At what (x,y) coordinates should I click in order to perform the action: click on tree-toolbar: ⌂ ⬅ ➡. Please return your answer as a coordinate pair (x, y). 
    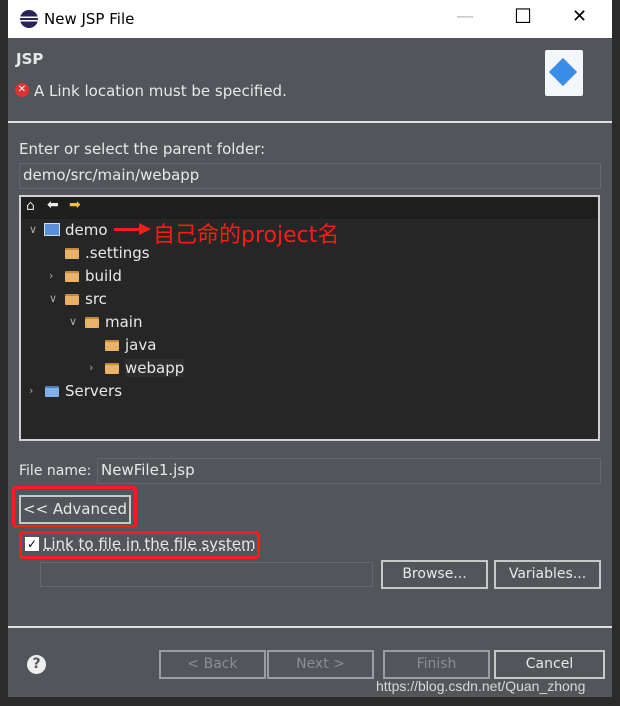
    Looking at the image, I should click on (309, 208).